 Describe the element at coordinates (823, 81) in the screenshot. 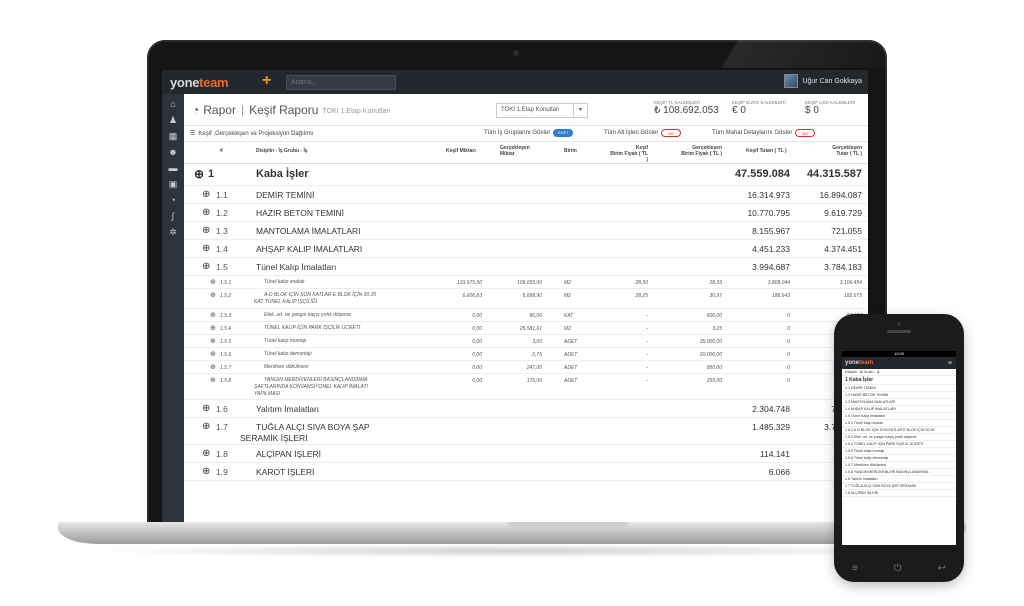

I see `user-menu: Uğur Can Gokkaya` at that location.